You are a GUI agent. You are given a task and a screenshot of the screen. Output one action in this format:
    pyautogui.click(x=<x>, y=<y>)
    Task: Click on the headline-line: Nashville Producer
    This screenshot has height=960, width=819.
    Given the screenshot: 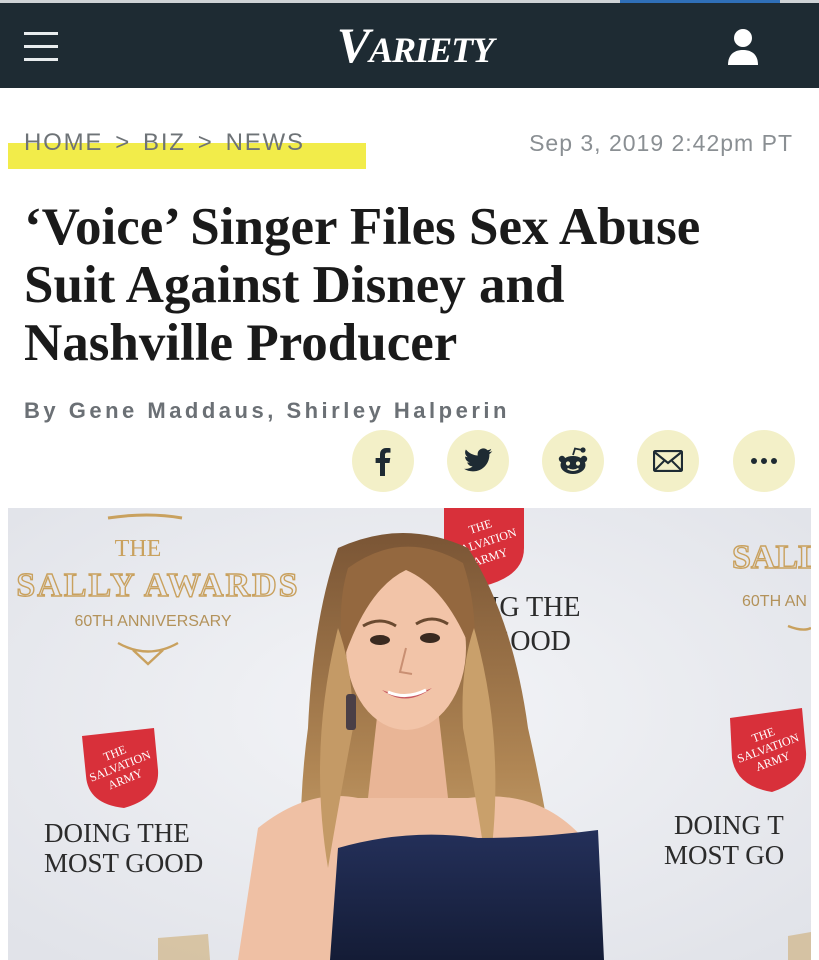 What is the action you would take?
    pyautogui.click(x=241, y=343)
    